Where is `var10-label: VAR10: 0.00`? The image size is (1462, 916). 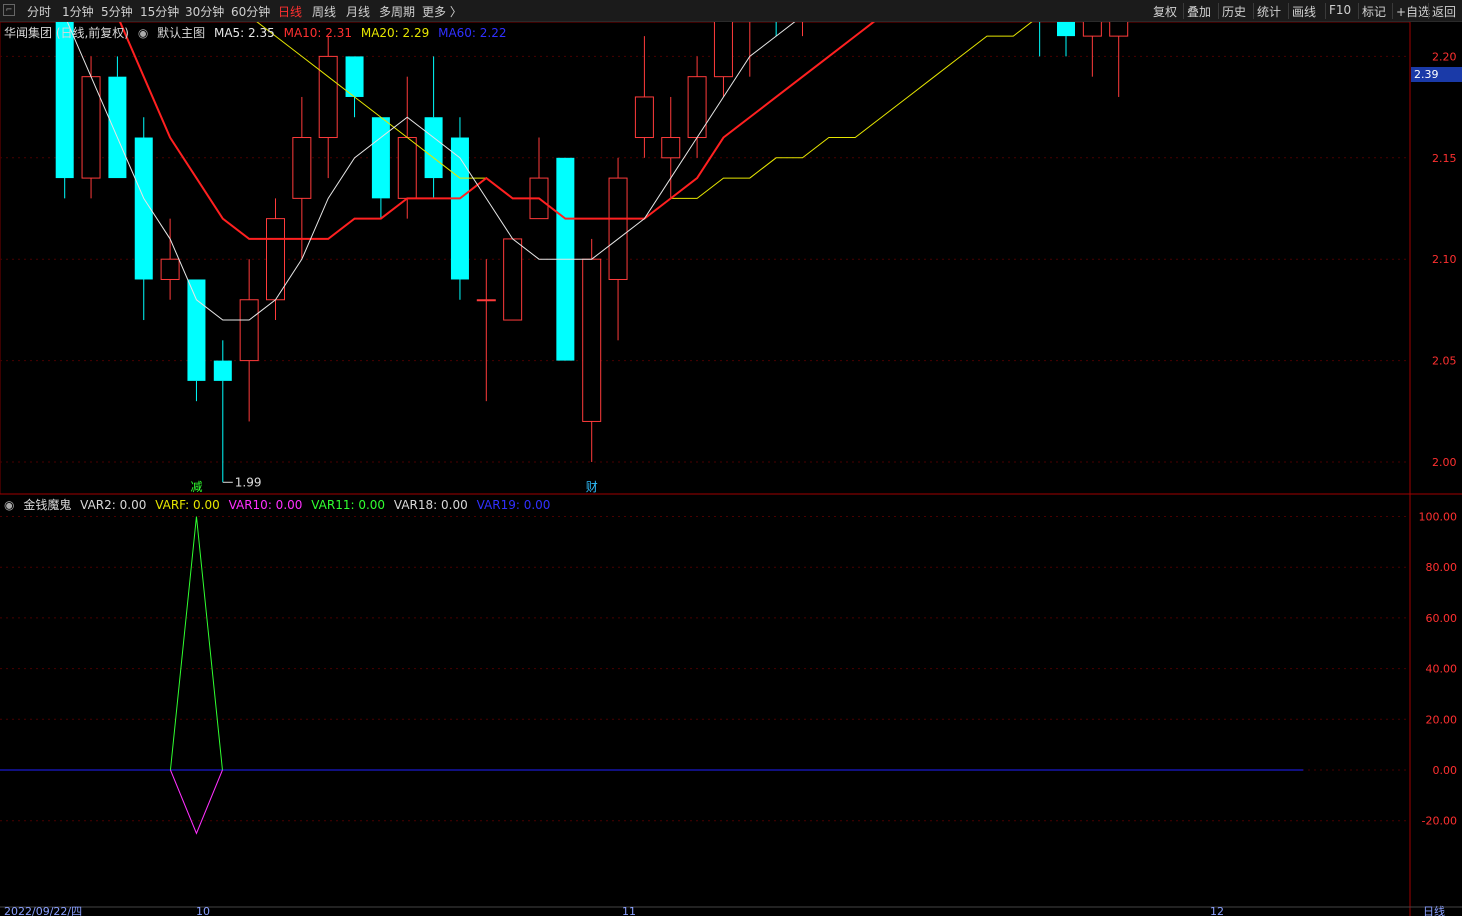 var10-label: VAR10: 0.00 is located at coordinates (265, 505).